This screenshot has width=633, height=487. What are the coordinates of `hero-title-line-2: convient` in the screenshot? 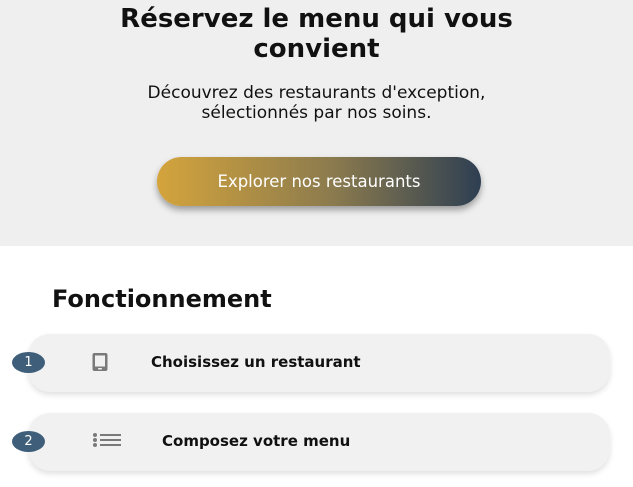 It's located at (316, 49).